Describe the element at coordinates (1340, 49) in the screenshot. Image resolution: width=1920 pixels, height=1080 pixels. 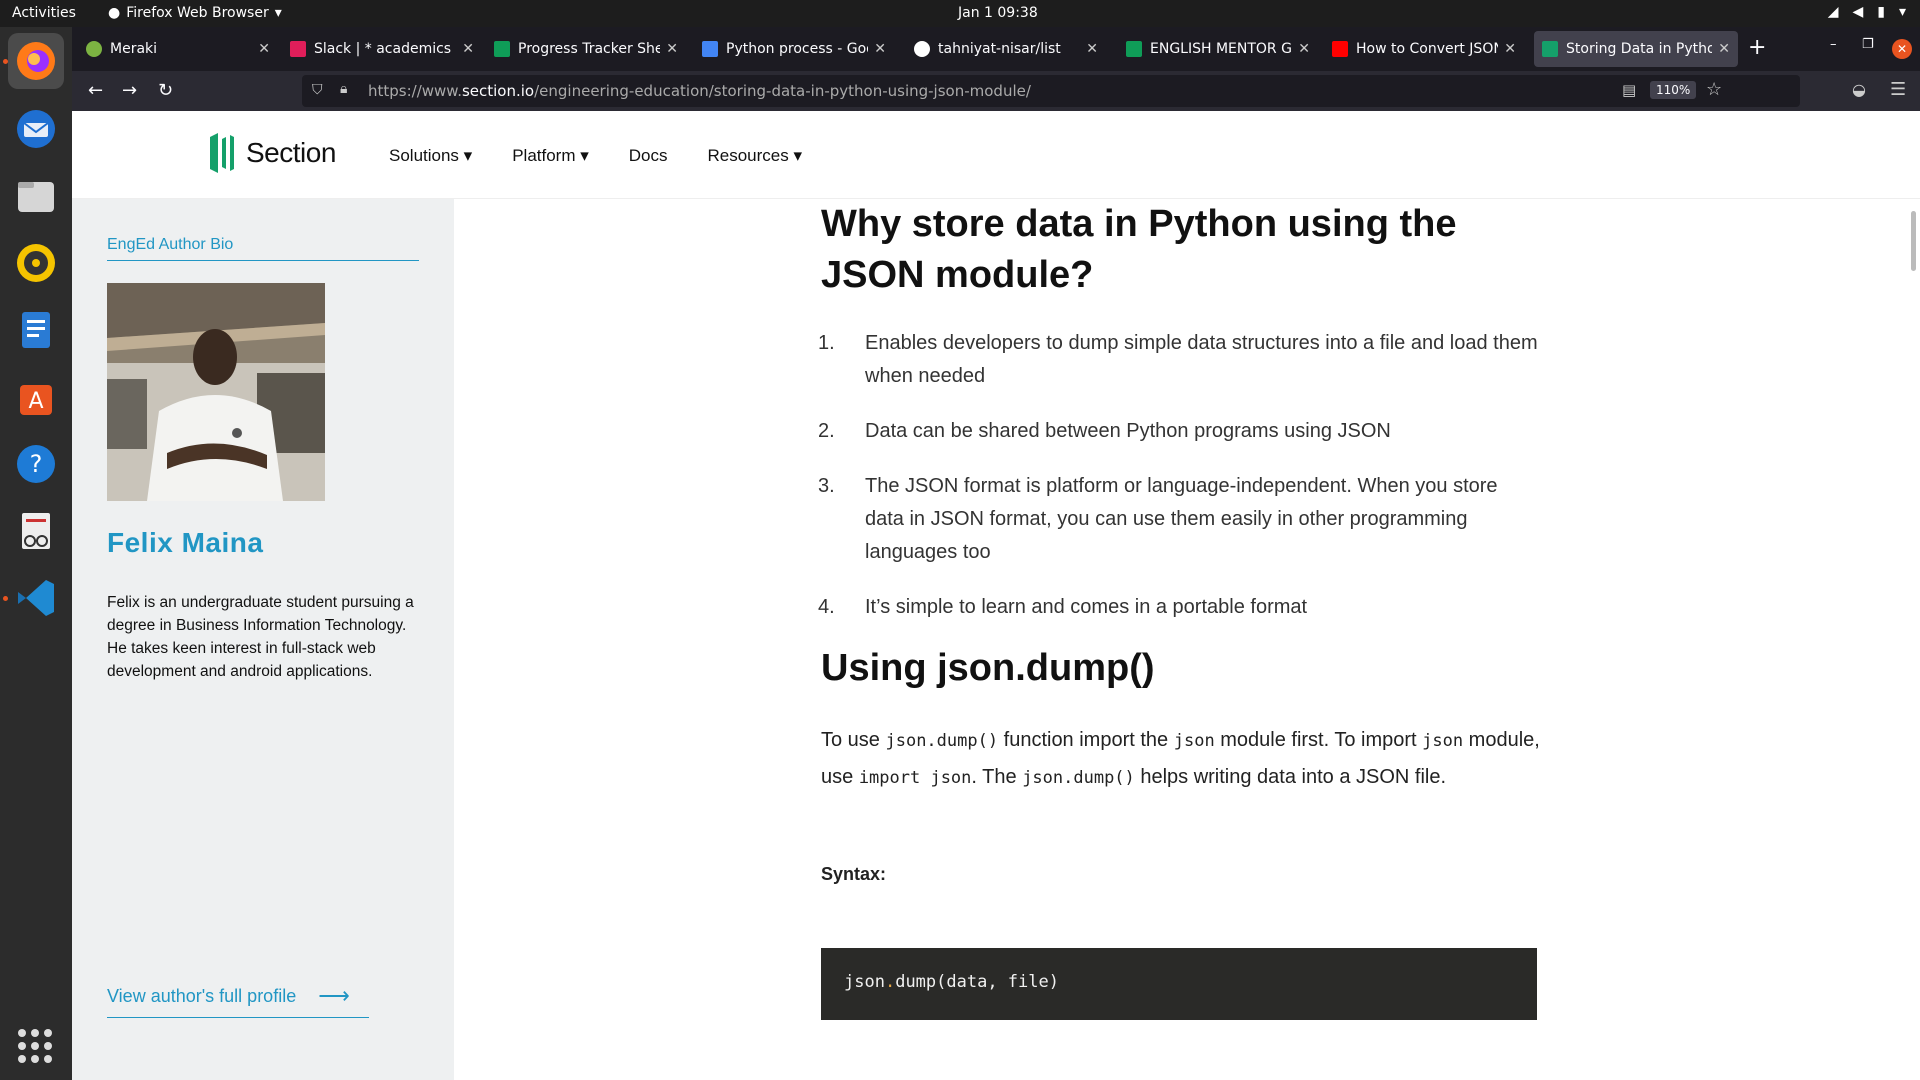
I see `youtube-favicon-icon` at that location.